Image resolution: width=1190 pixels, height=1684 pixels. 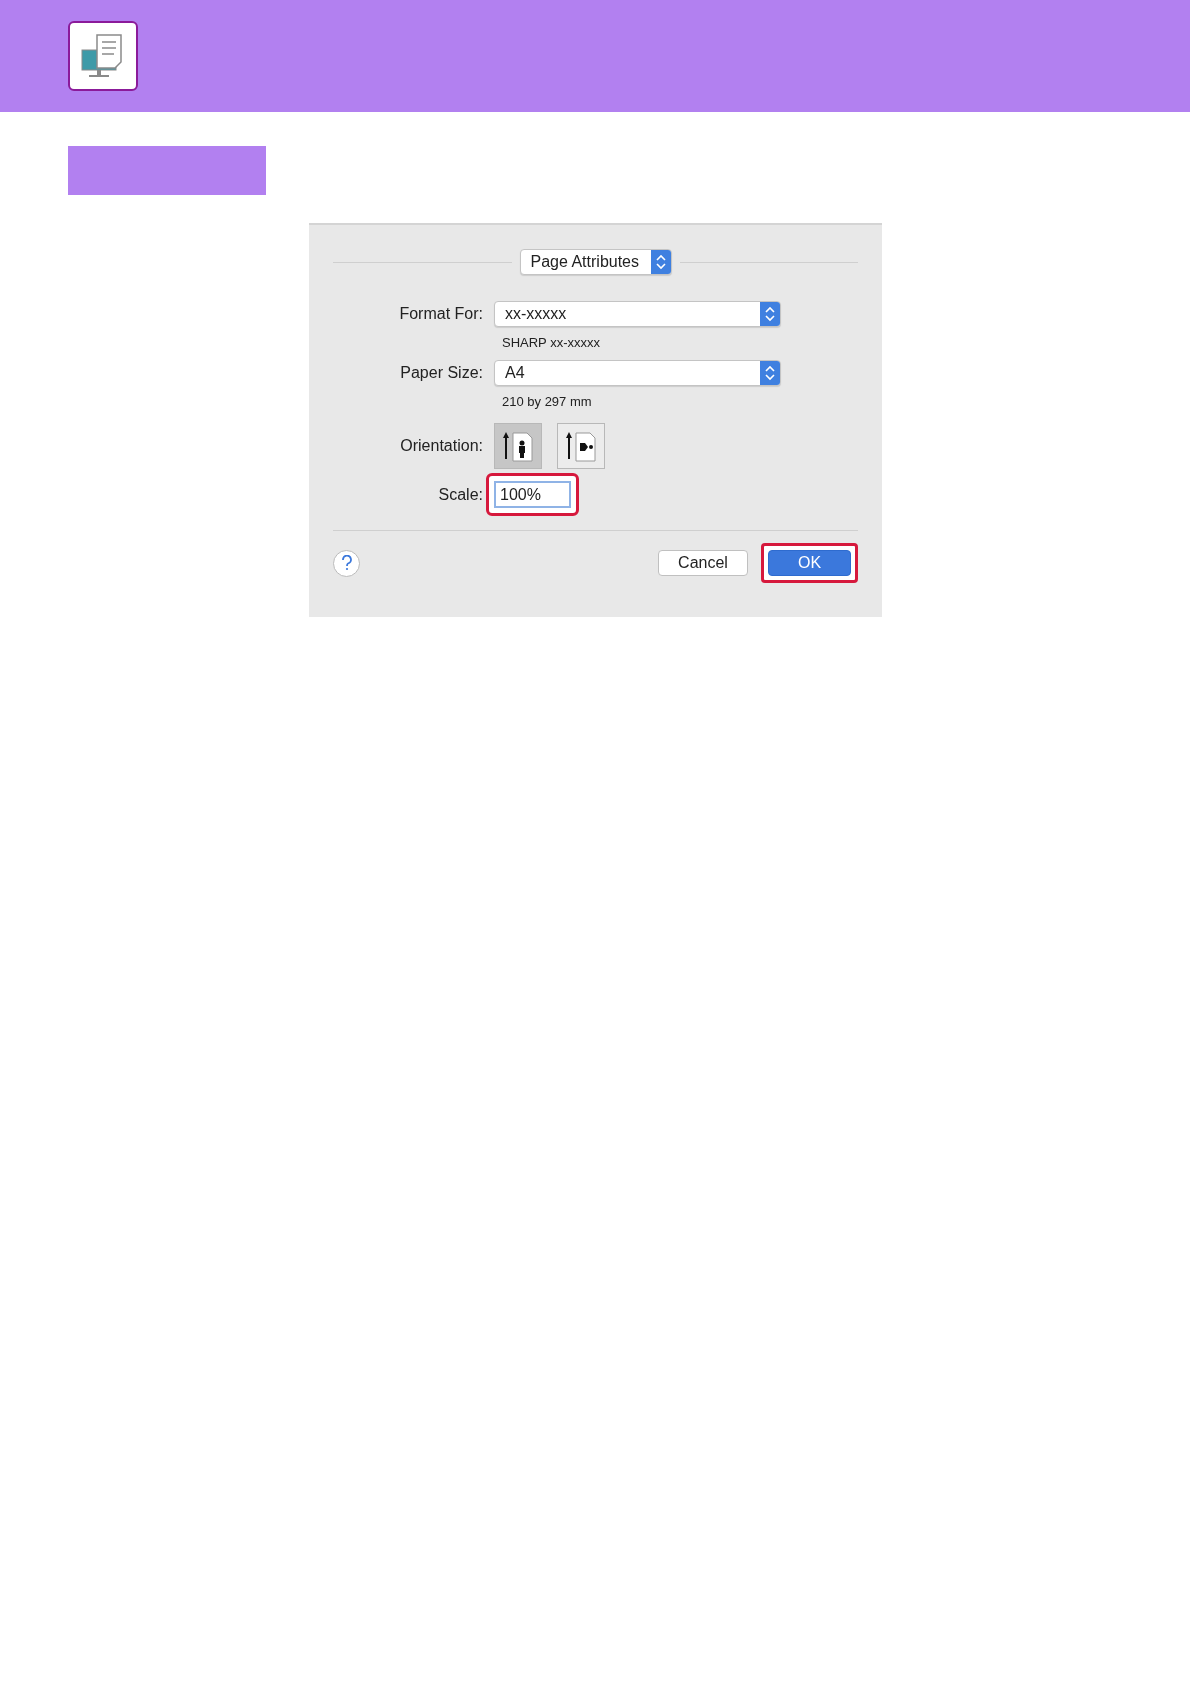 I want to click on field-note: SHARP xx-xxxxx, so click(x=551, y=343).